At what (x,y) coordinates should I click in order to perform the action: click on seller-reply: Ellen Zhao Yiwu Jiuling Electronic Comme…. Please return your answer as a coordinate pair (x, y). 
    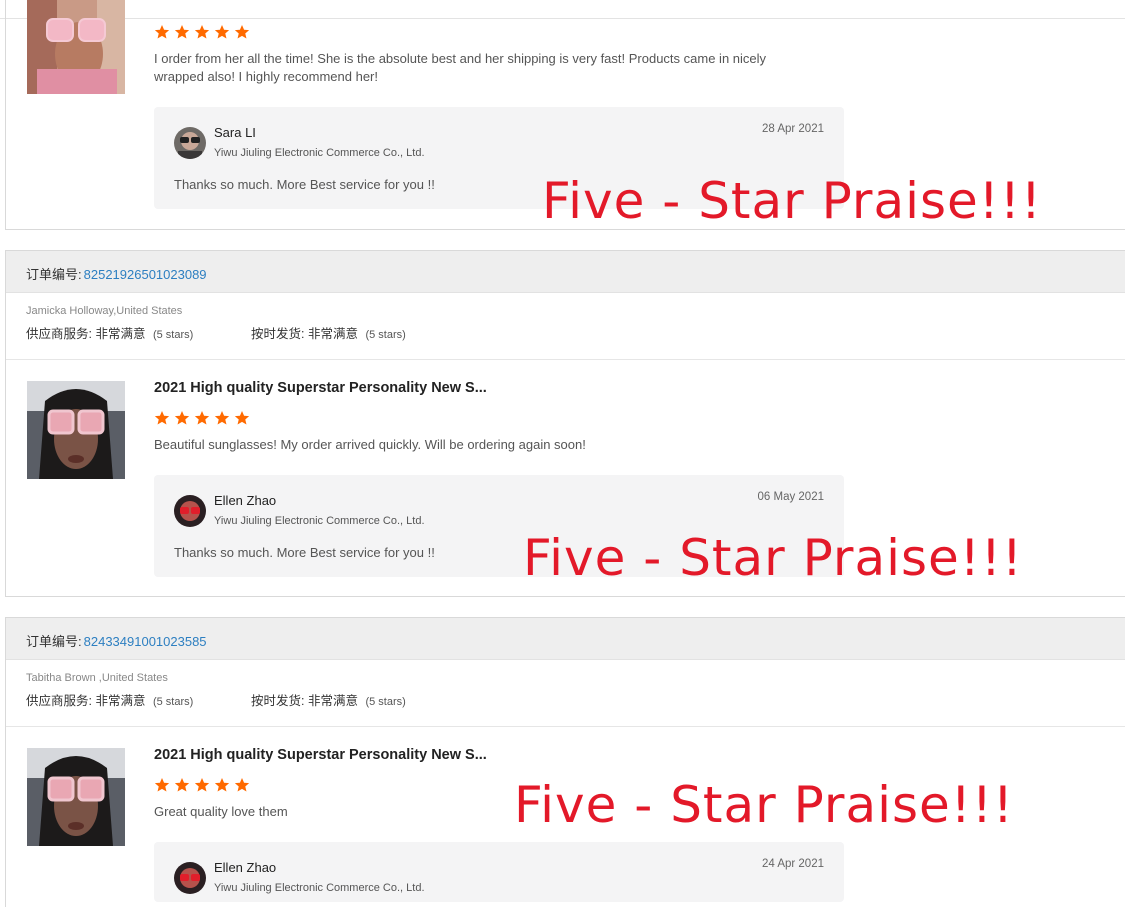
    Looking at the image, I should click on (499, 872).